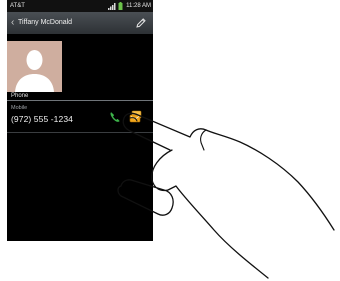 The height and width of the screenshot is (281, 340). I want to click on phone-number: (972) 555 -1234, so click(42, 119).